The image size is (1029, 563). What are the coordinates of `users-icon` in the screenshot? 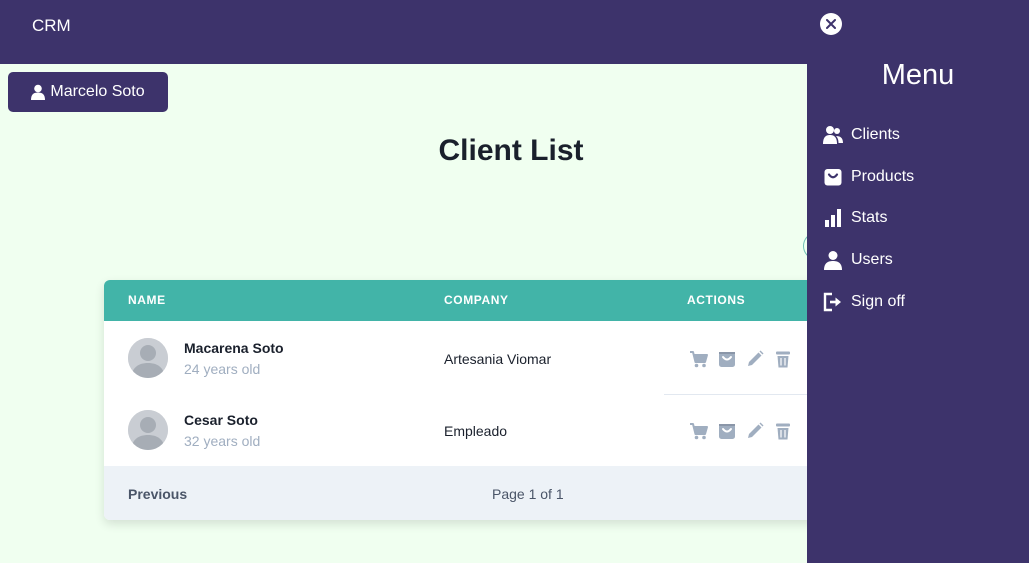 It's located at (833, 135).